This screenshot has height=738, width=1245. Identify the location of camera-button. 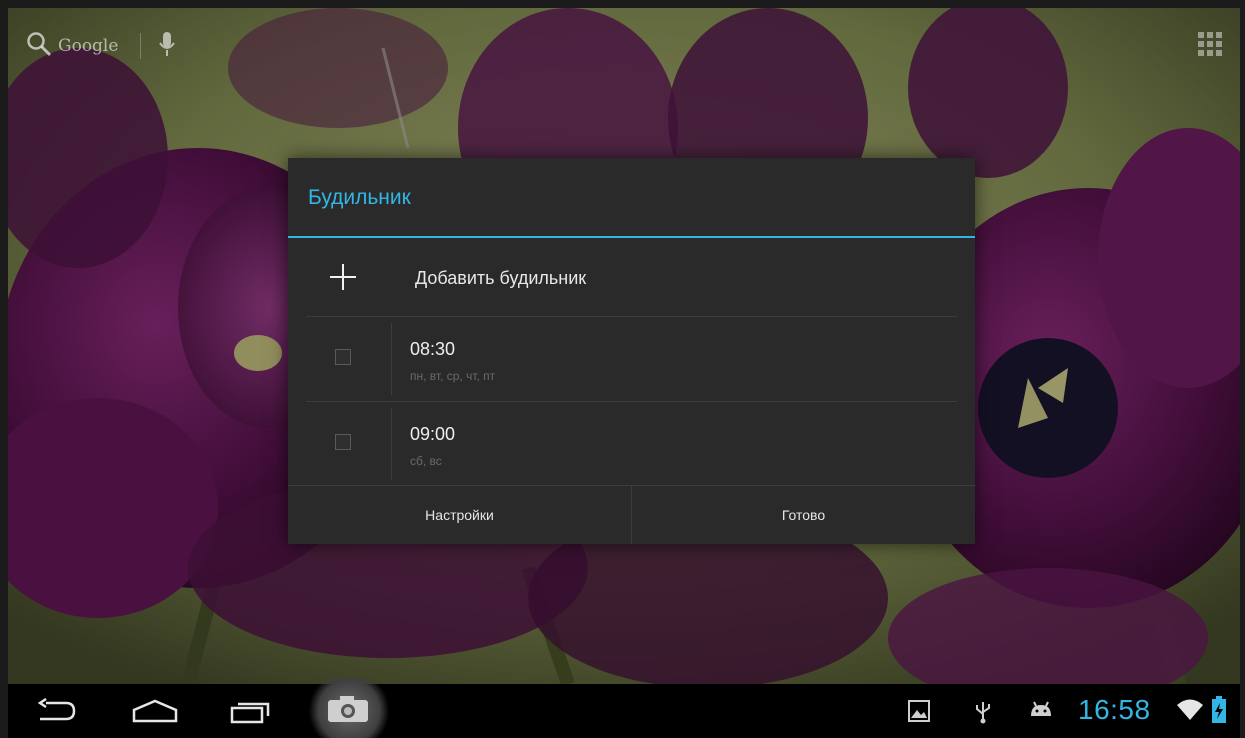
(349, 708).